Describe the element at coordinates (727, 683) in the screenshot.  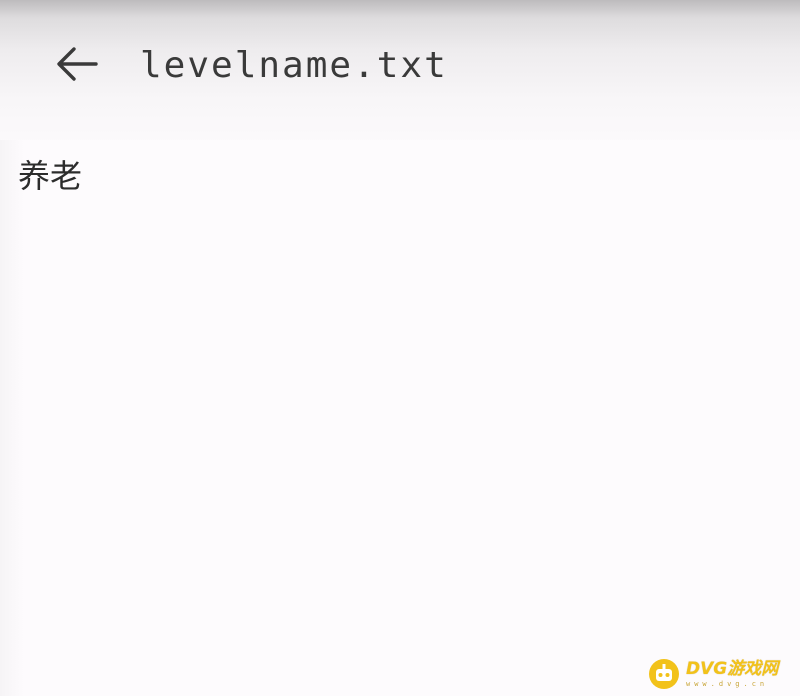
I see `watermark-subtext: www.dvg.cn` at that location.